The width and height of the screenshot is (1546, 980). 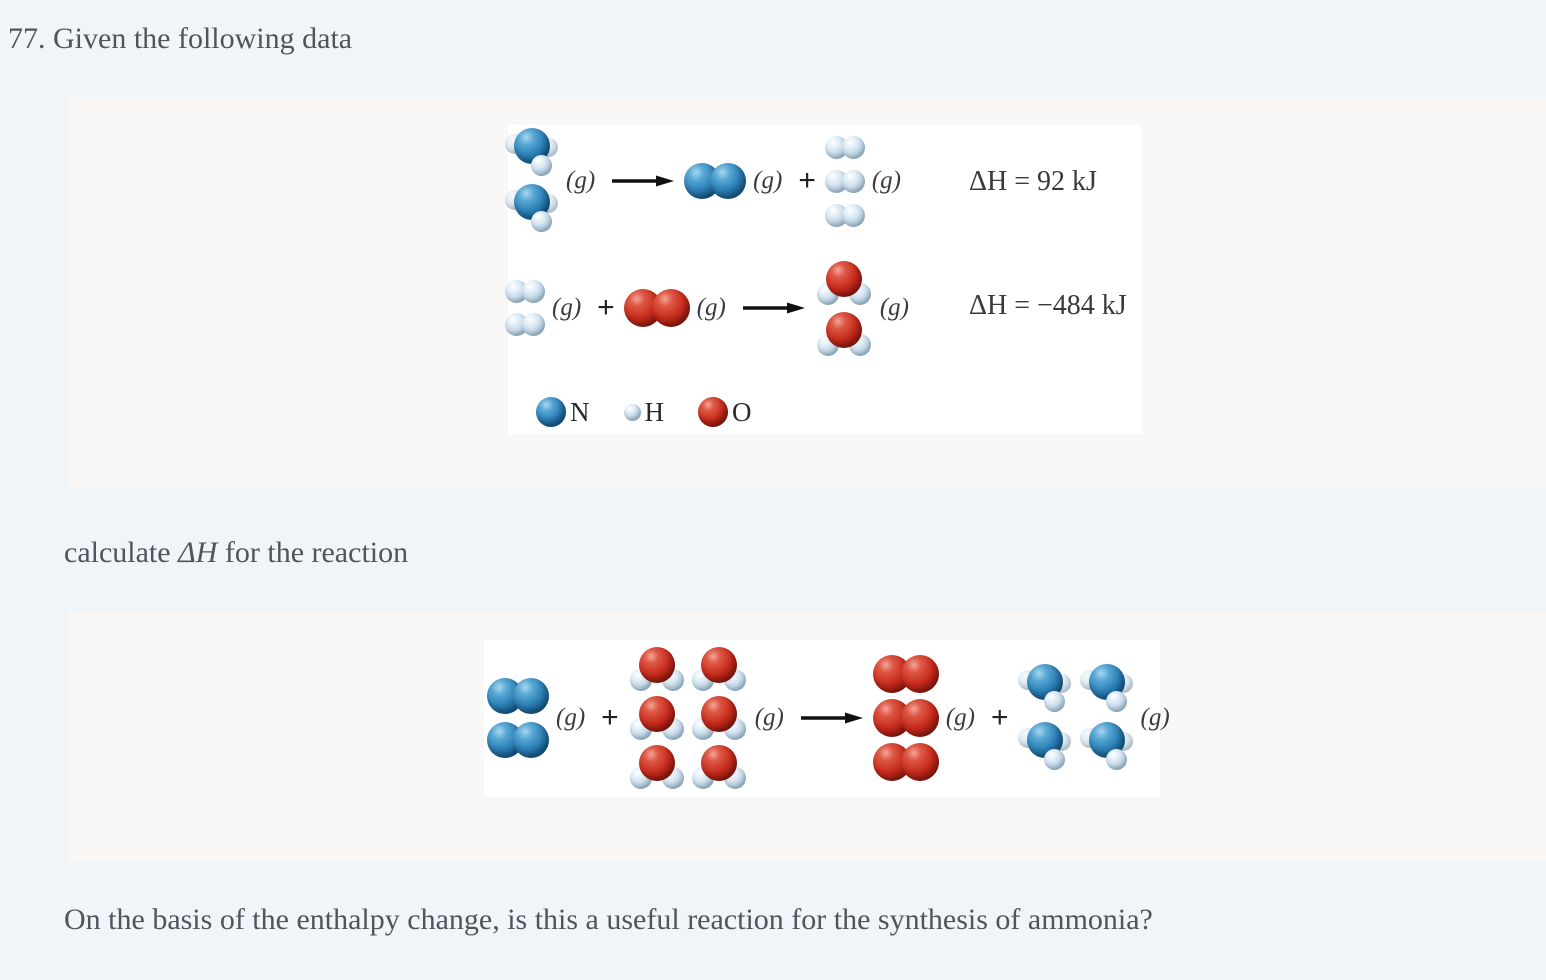 I want to click on product-hydrogen-group, so click(x=844, y=181).